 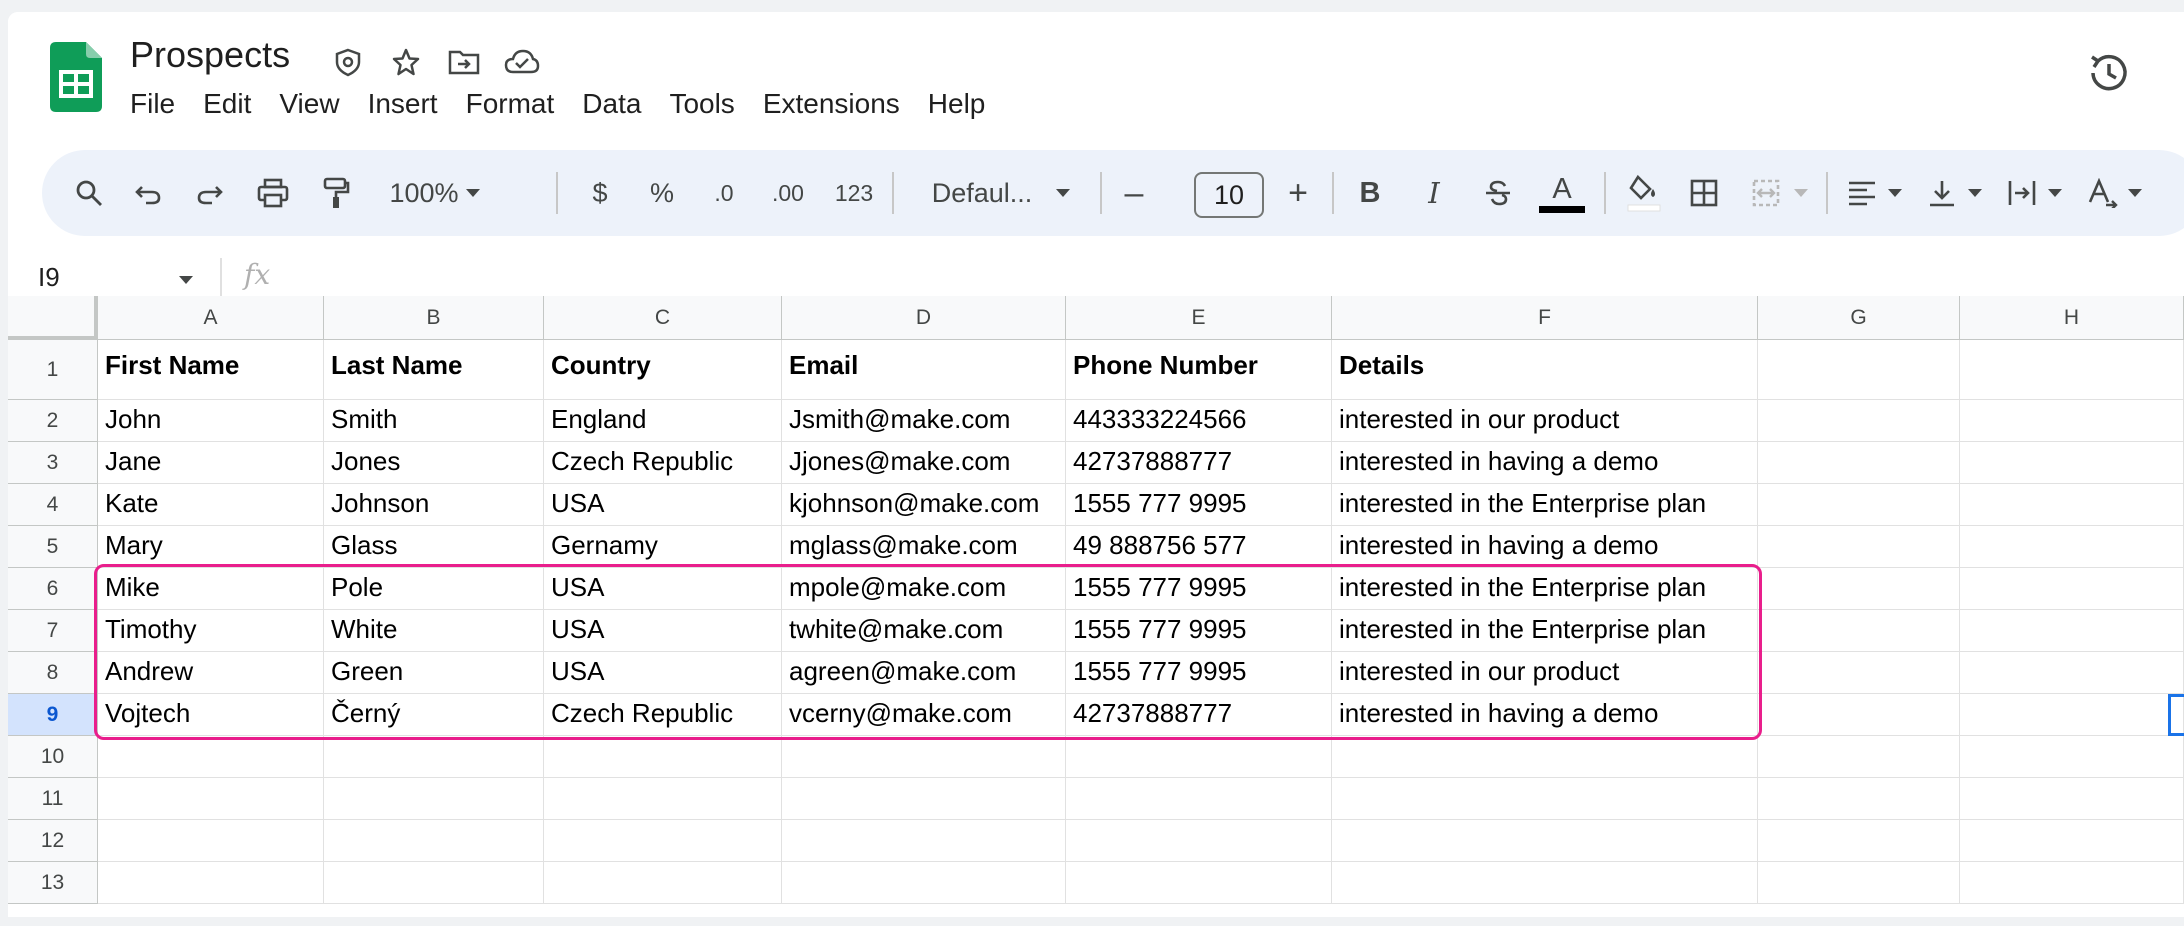 What do you see at coordinates (510, 104) in the screenshot?
I see `menu-format: Format` at bounding box center [510, 104].